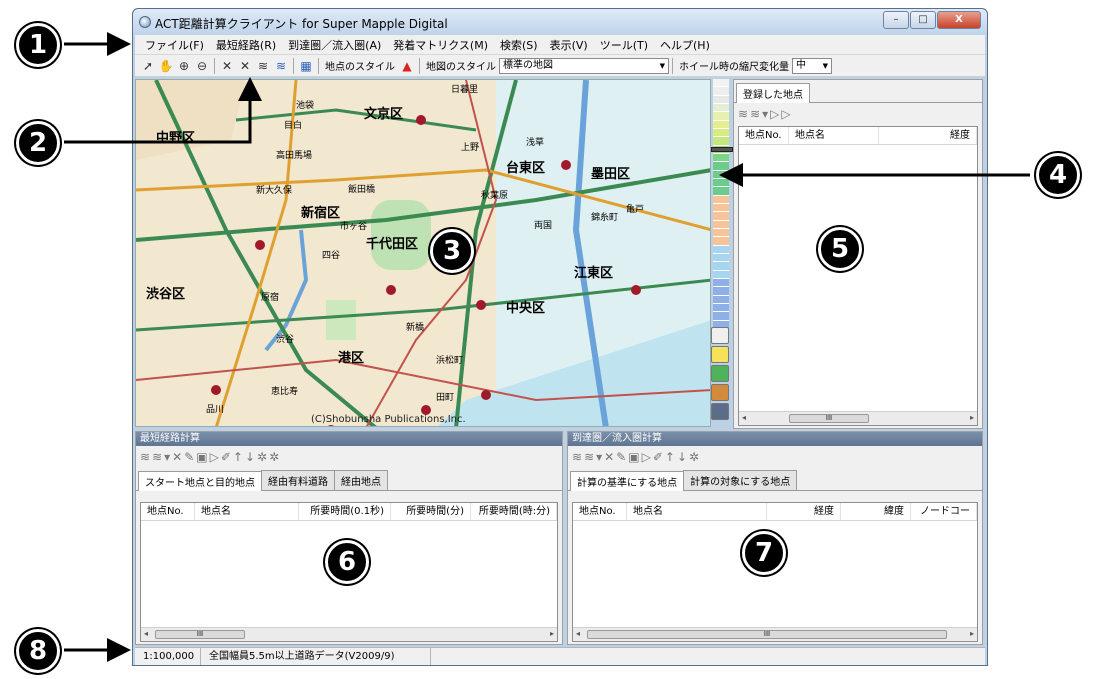  What do you see at coordinates (245, 66) in the screenshot?
I see `expand-icon: ✕` at bounding box center [245, 66].